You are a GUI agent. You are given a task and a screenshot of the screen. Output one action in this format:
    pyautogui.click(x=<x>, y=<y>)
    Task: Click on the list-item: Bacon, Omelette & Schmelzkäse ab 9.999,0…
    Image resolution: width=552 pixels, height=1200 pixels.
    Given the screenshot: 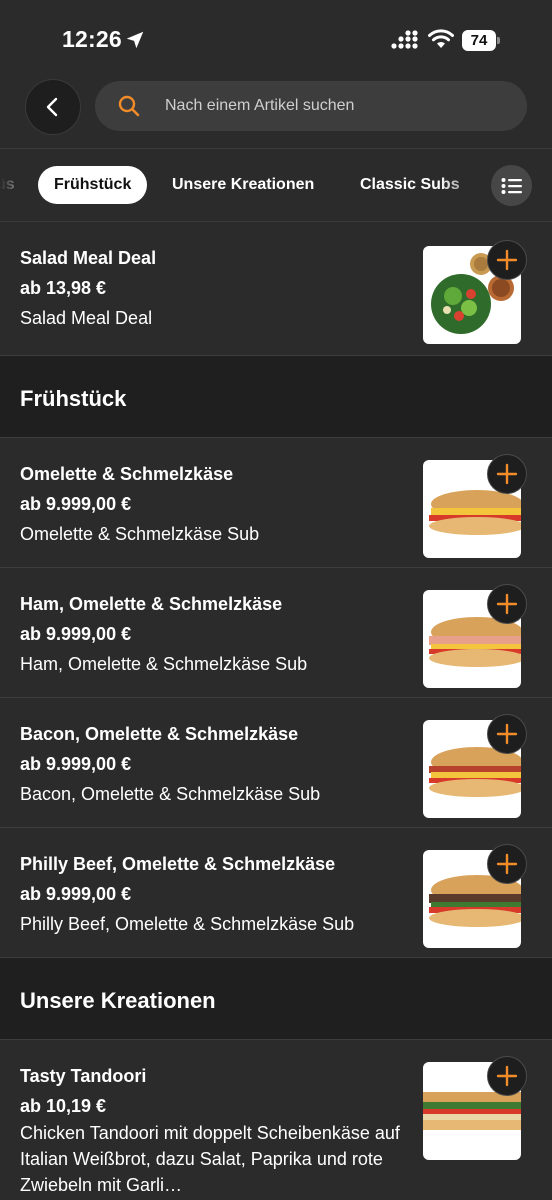 What is the action you would take?
    pyautogui.click(x=276, y=763)
    